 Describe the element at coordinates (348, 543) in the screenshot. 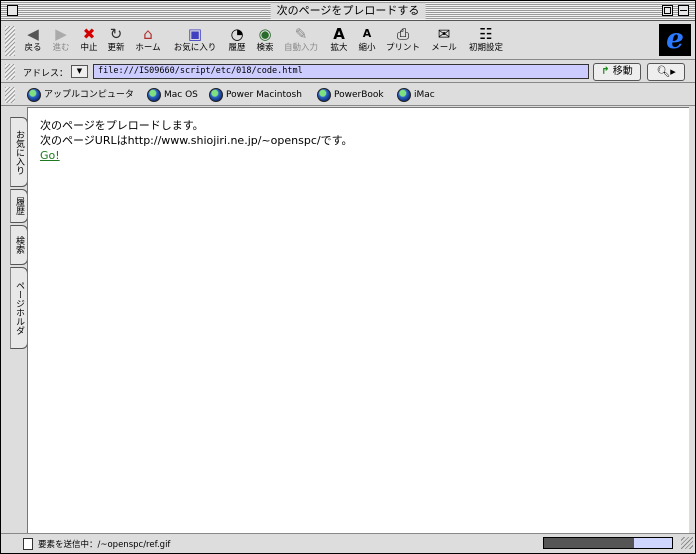

I see `status-bar: 要素を送信中：/~openspc/ref.gif` at that location.